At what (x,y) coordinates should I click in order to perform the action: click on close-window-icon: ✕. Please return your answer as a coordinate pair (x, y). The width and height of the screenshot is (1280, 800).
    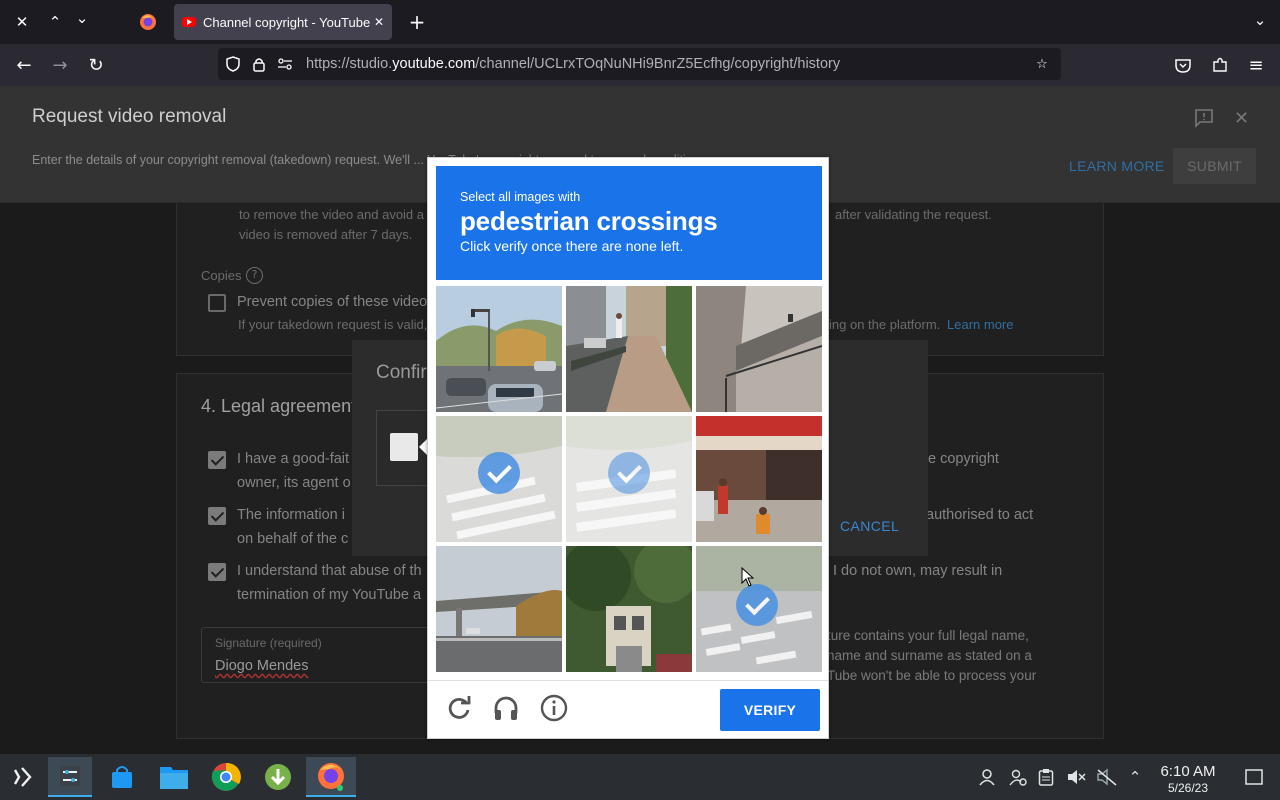
    Looking at the image, I should click on (22, 22).